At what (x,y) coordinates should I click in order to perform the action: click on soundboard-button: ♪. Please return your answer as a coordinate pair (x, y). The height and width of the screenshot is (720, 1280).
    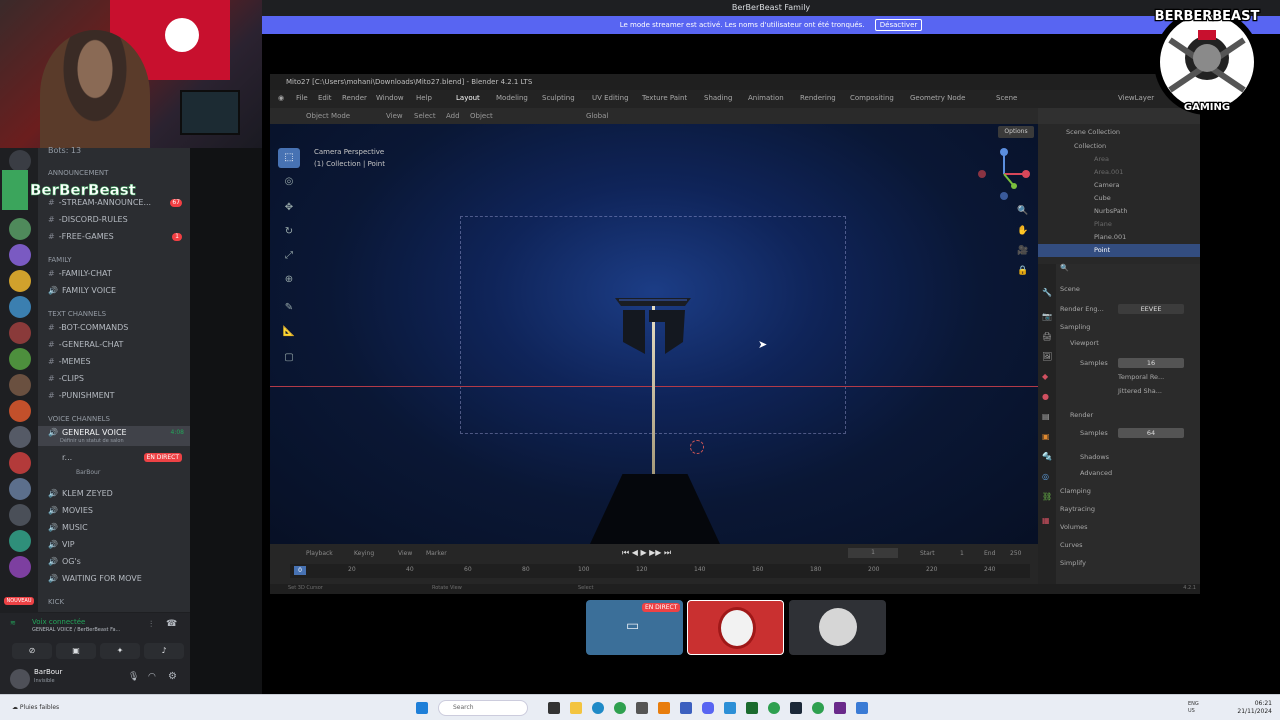
    Looking at the image, I should click on (164, 651).